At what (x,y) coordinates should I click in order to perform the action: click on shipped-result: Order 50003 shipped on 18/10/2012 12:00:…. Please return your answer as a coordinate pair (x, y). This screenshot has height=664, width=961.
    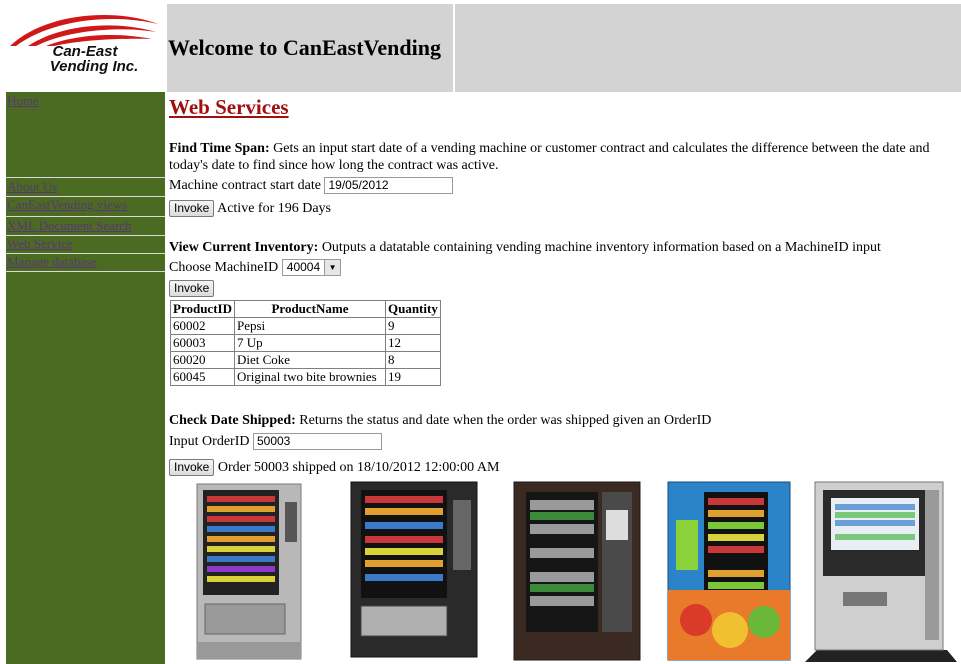
    Looking at the image, I should click on (358, 467).